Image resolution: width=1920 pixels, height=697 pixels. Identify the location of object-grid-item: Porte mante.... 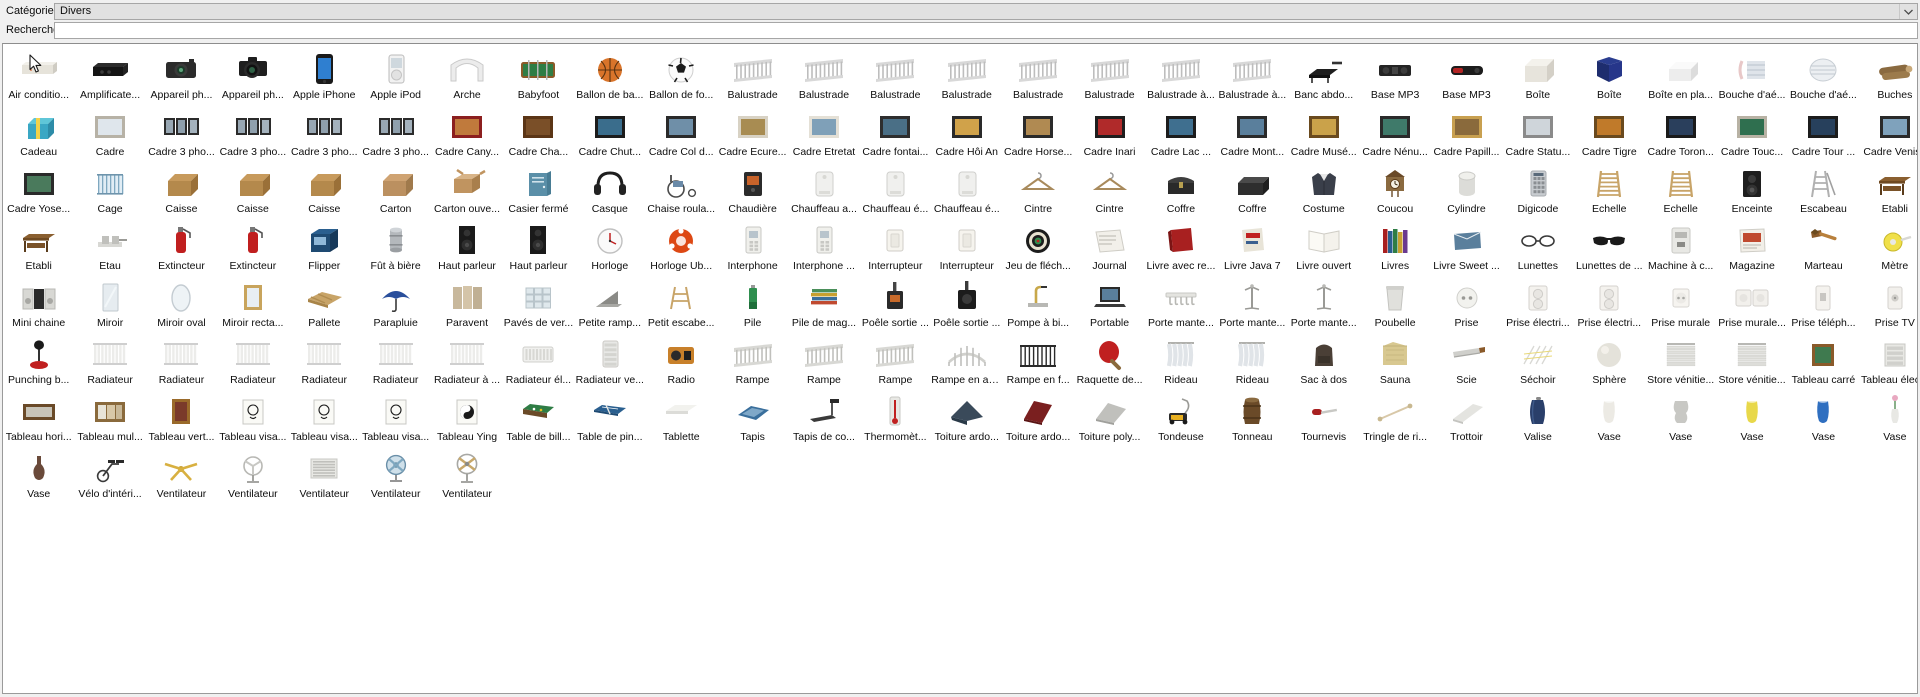
(1323, 302).